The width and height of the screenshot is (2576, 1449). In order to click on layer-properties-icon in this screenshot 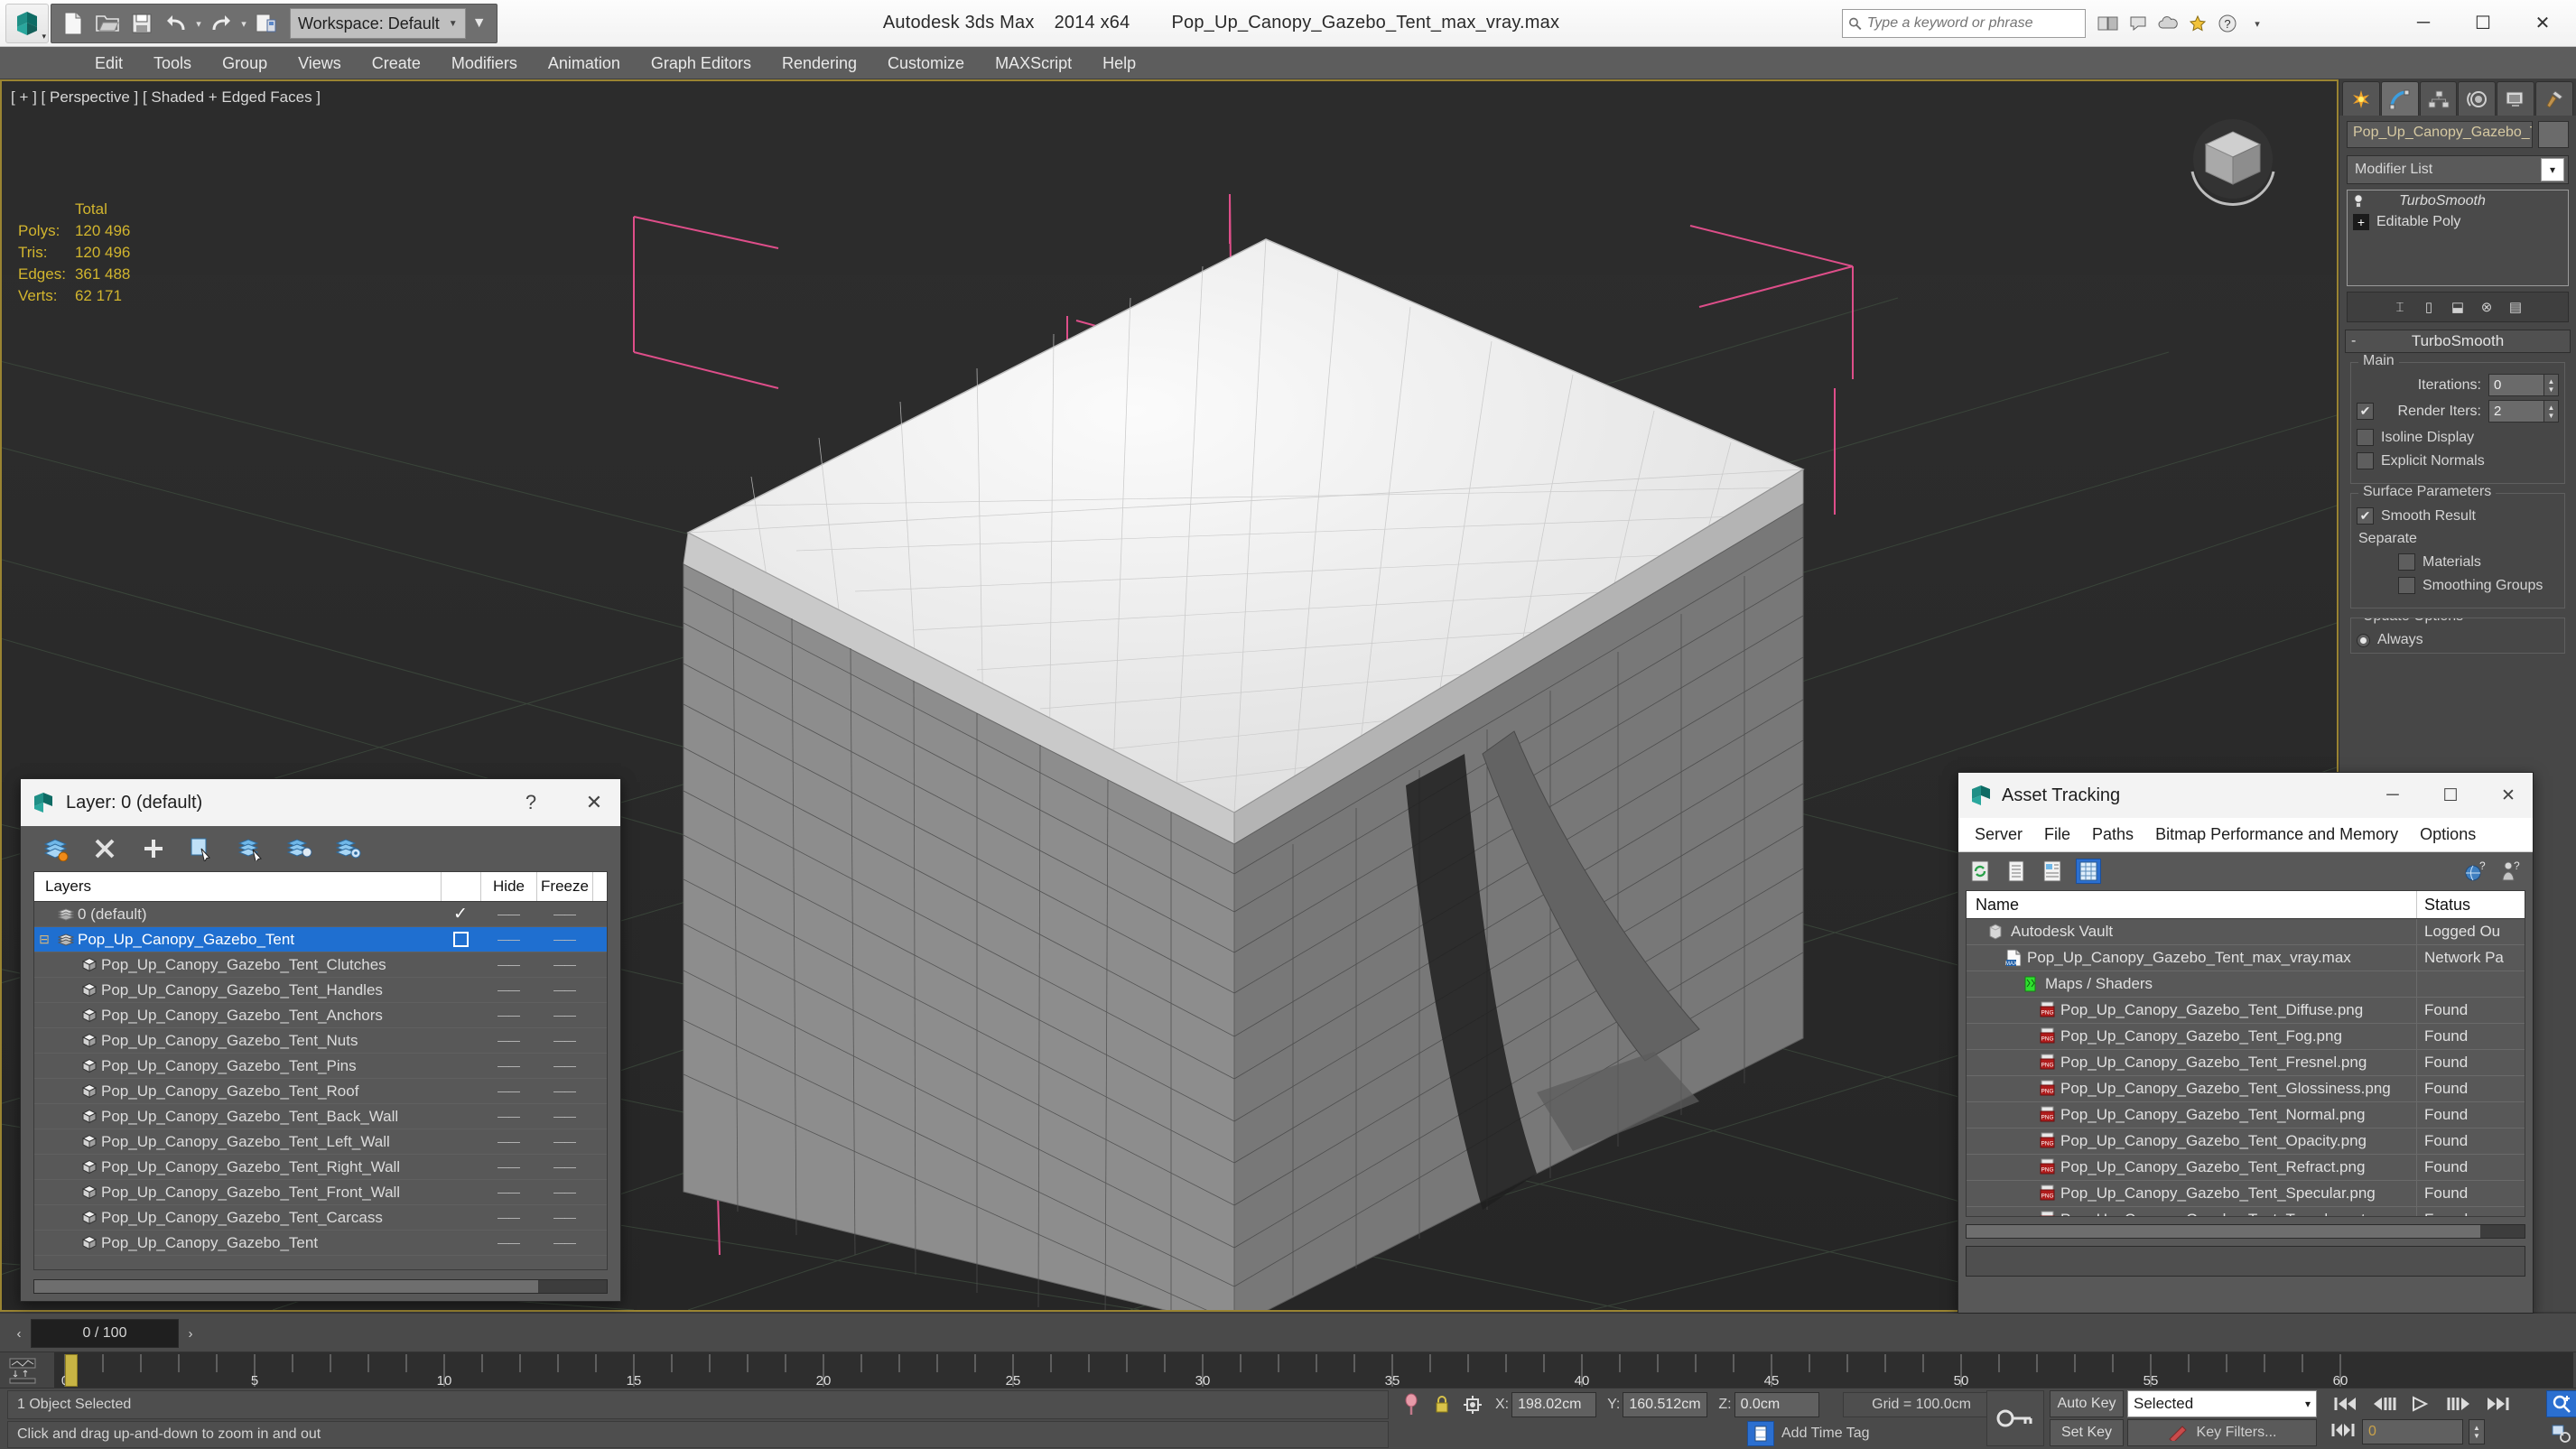, I will do `click(348, 848)`.